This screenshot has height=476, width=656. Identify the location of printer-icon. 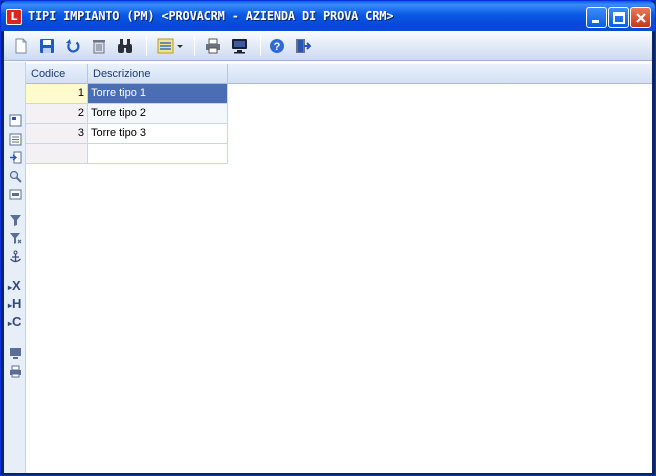
(15, 371).